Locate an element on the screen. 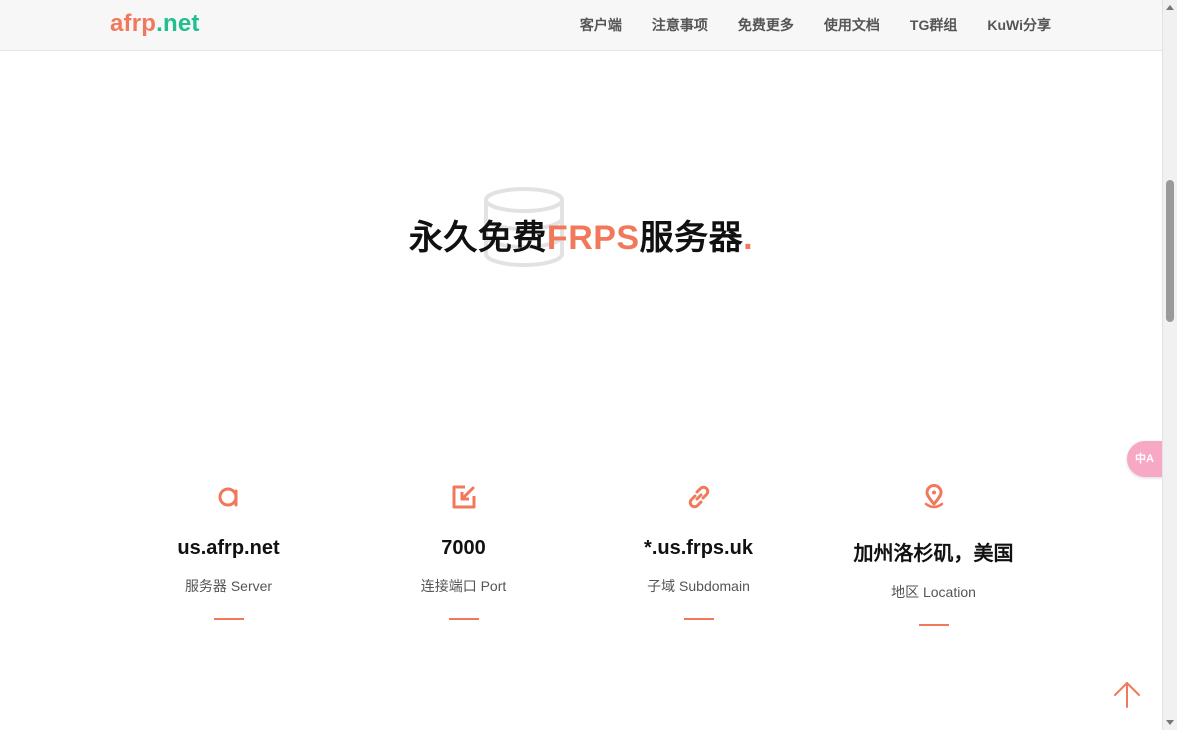  back-to-top-arrow-icon is located at coordinates (1127, 695).